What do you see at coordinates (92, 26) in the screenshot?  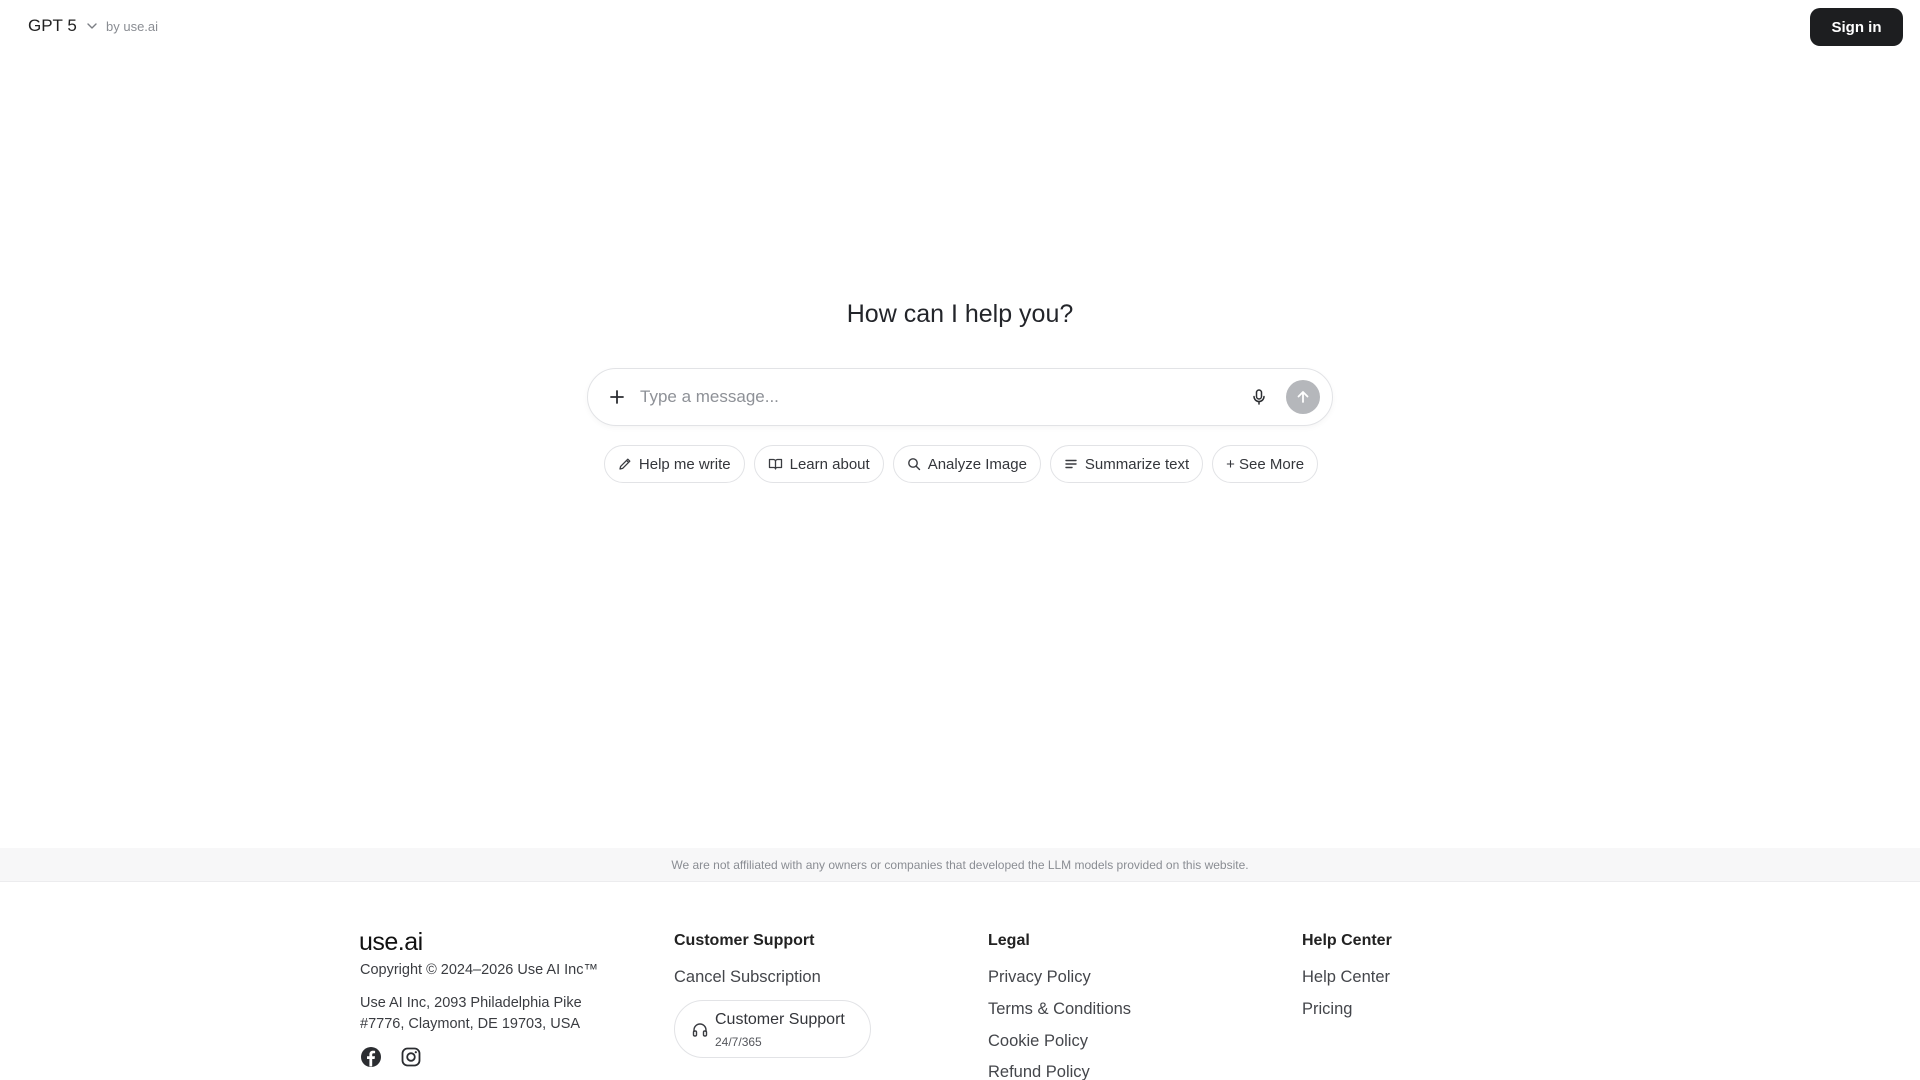 I see `chevron-down-icon` at bounding box center [92, 26].